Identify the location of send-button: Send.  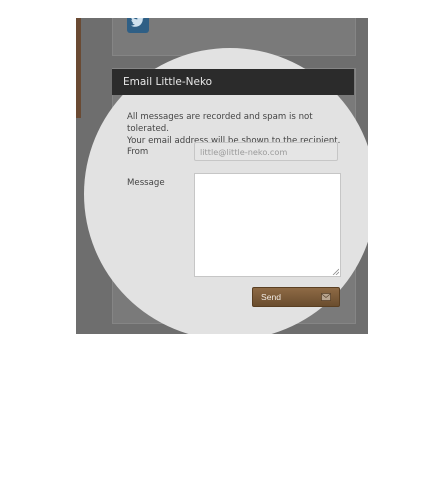
(296, 297).